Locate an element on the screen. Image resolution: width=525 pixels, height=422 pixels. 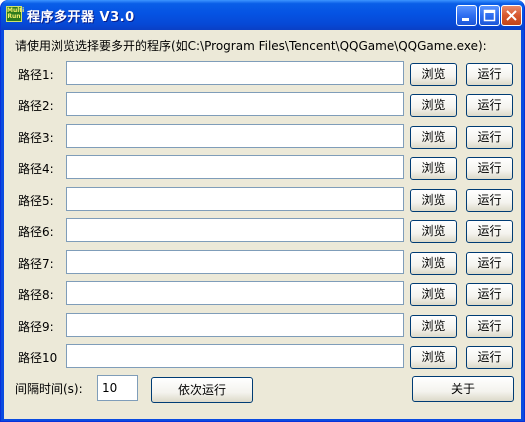
interval-label: 间隔时间(s): is located at coordinates (49, 389).